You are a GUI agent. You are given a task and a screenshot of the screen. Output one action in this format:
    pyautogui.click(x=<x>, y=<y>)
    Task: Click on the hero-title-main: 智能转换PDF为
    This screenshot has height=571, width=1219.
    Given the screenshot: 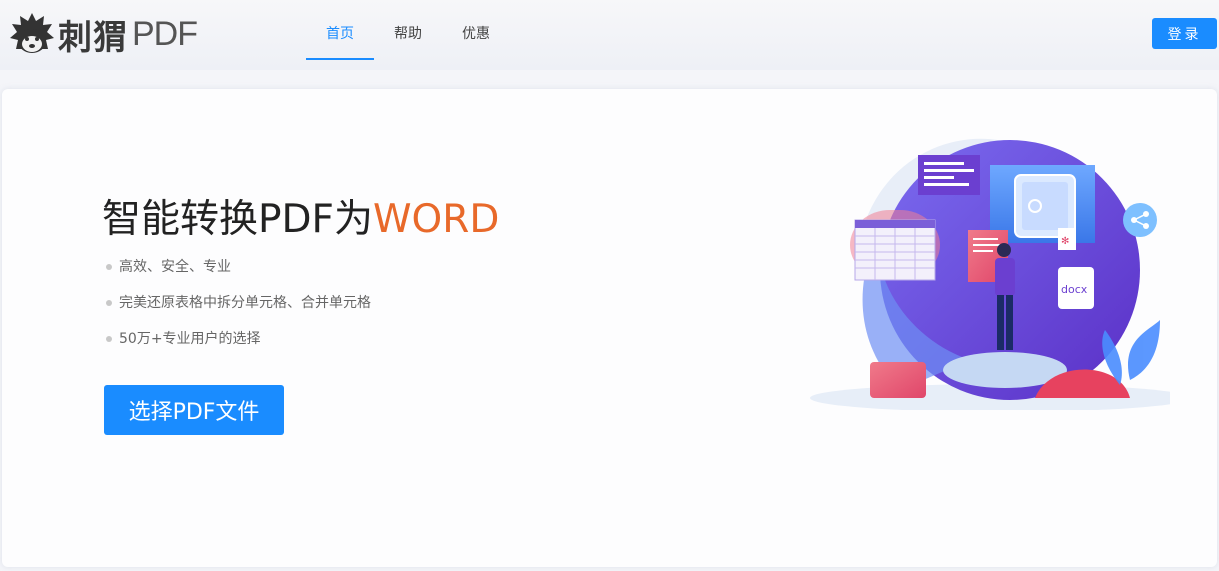 What is the action you would take?
    pyautogui.click(x=237, y=219)
    